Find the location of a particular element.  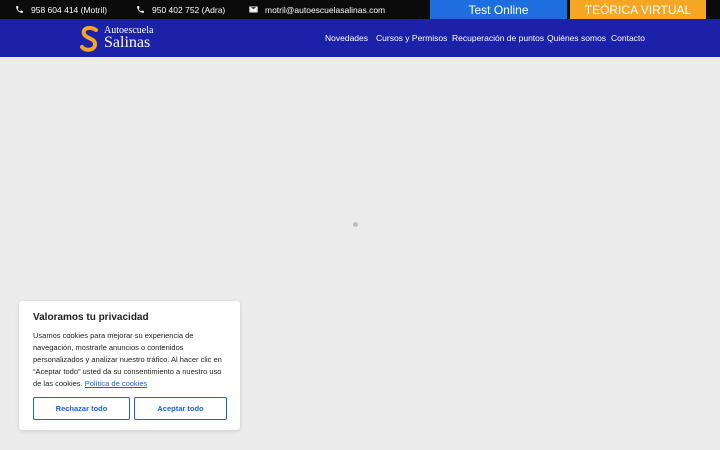

site-logo: Autoescuela Salinas is located at coordinates (116, 38).